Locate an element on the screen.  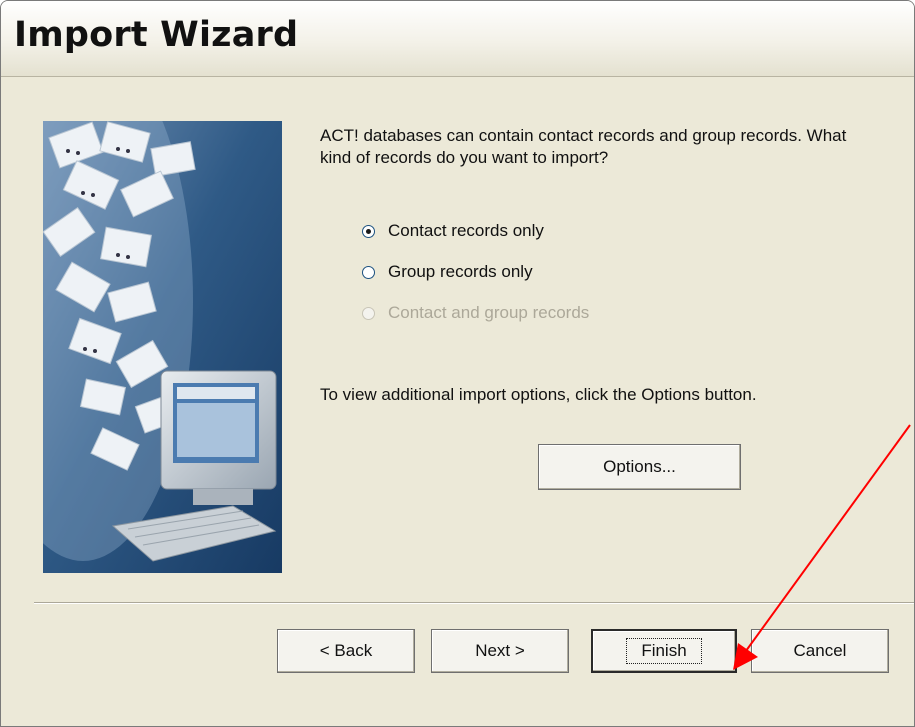
back-button: < Back is located at coordinates (346, 651).